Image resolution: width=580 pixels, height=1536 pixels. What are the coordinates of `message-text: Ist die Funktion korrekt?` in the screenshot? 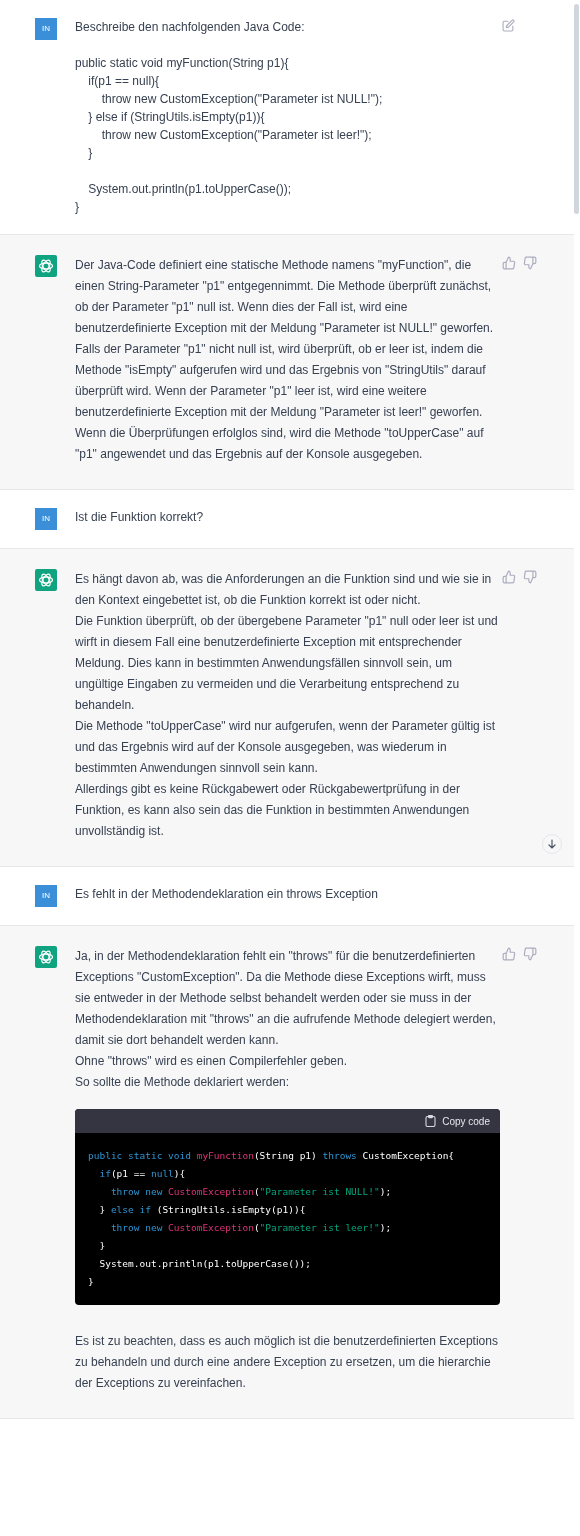 It's located at (140, 517).